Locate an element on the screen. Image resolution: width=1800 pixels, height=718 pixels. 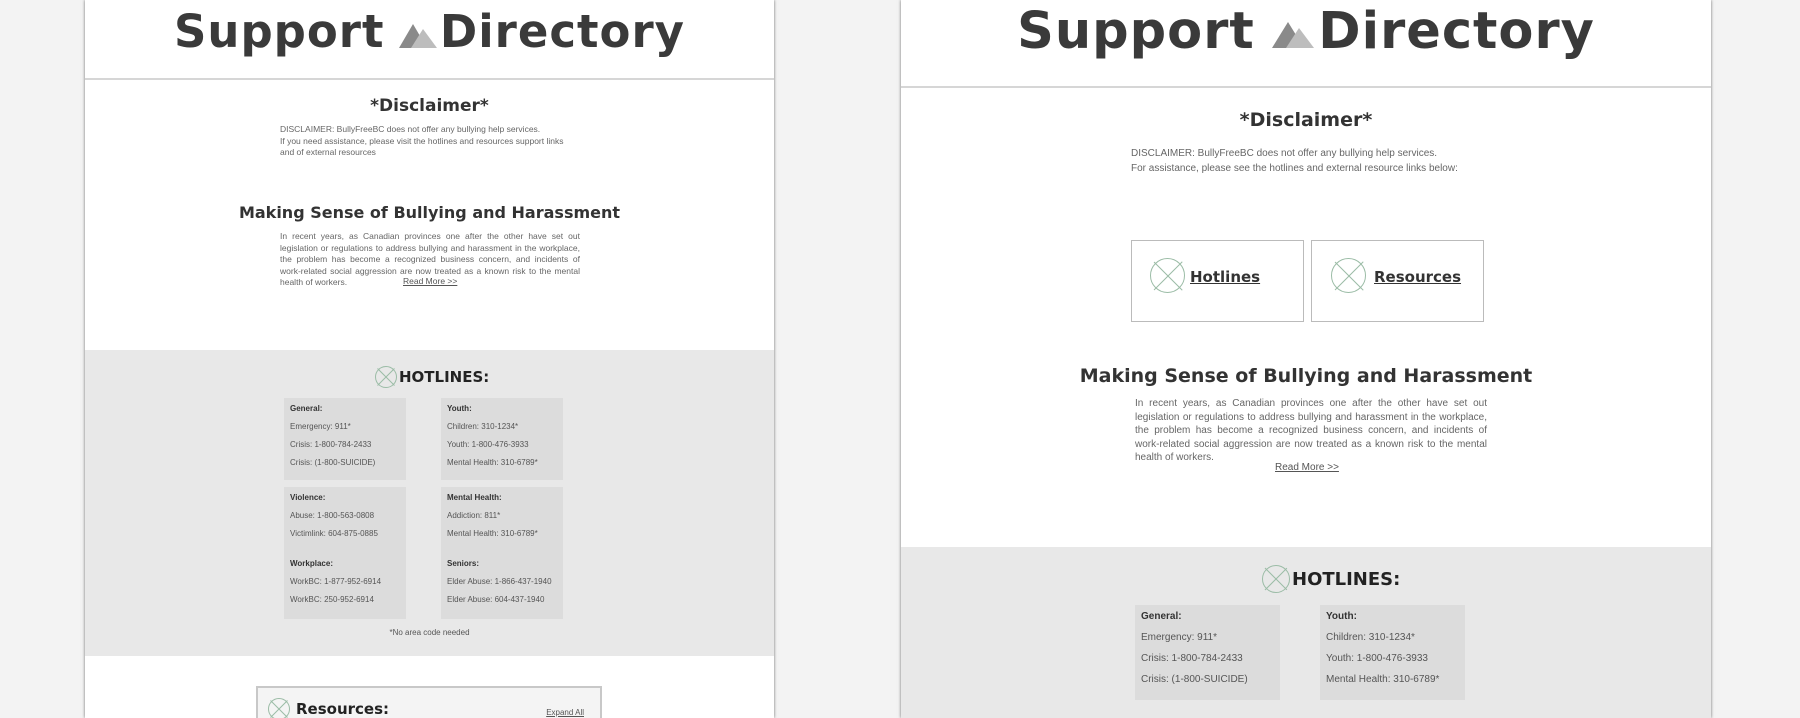
hotline-card-title: Mental Health: is located at coordinates (474, 497).